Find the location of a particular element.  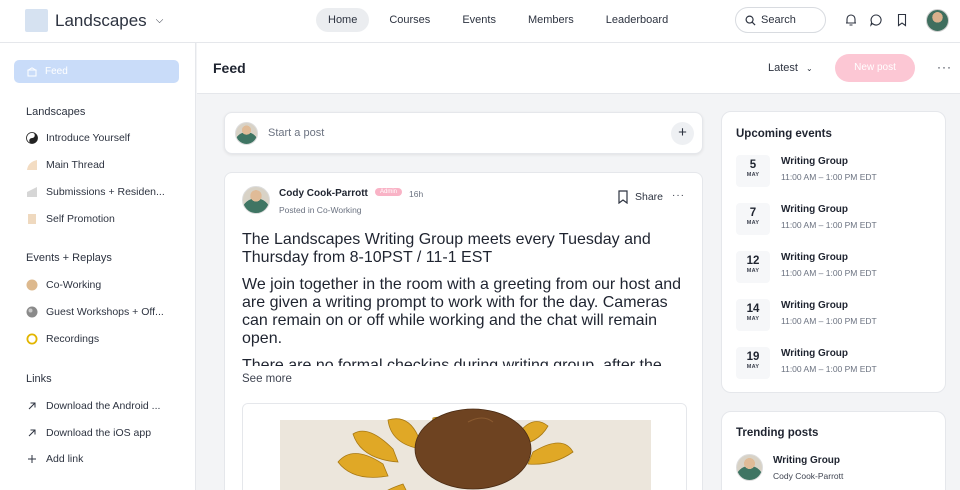

feed-header: Feed Latest ⌄ New post ··· is located at coordinates (578, 68).